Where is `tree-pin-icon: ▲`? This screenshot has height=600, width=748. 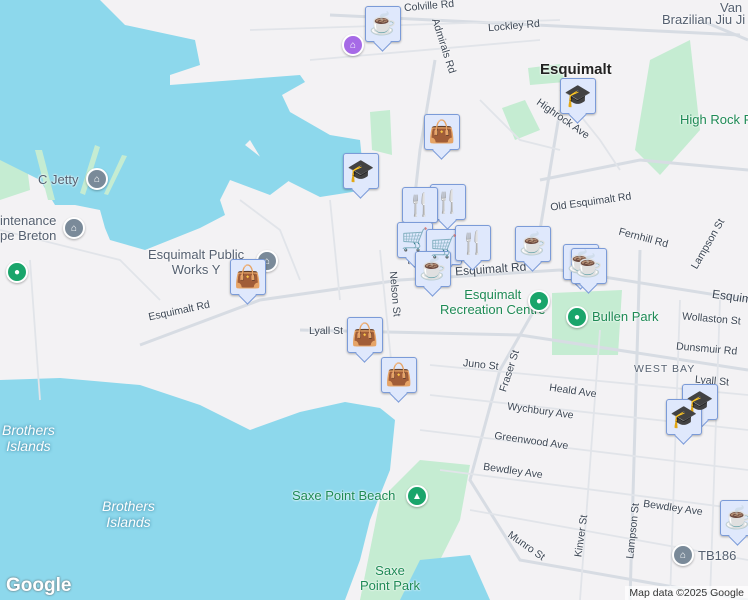 tree-pin-icon: ▲ is located at coordinates (417, 496).